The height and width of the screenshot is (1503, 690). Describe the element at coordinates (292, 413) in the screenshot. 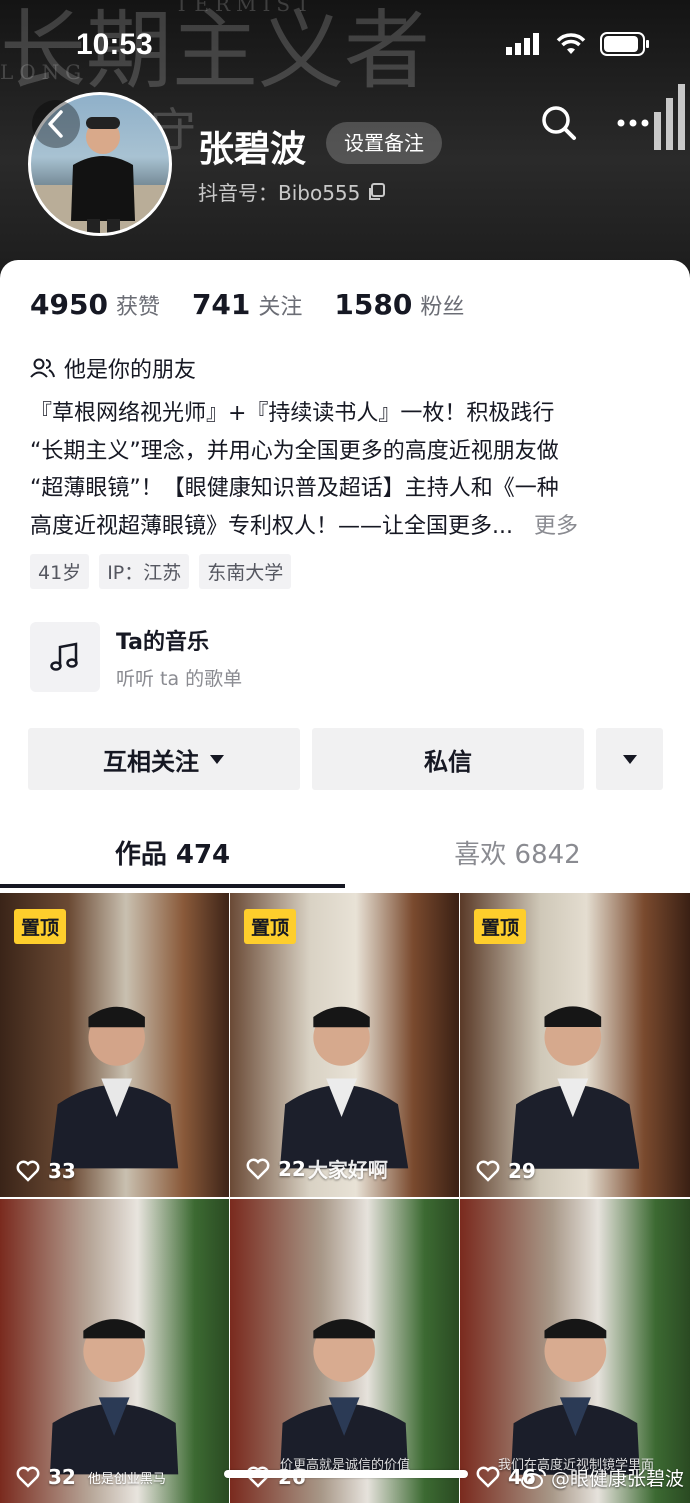

I see `bio-line: 『草根网络视光师』+『持续读书人』一枚！积极践行` at that location.